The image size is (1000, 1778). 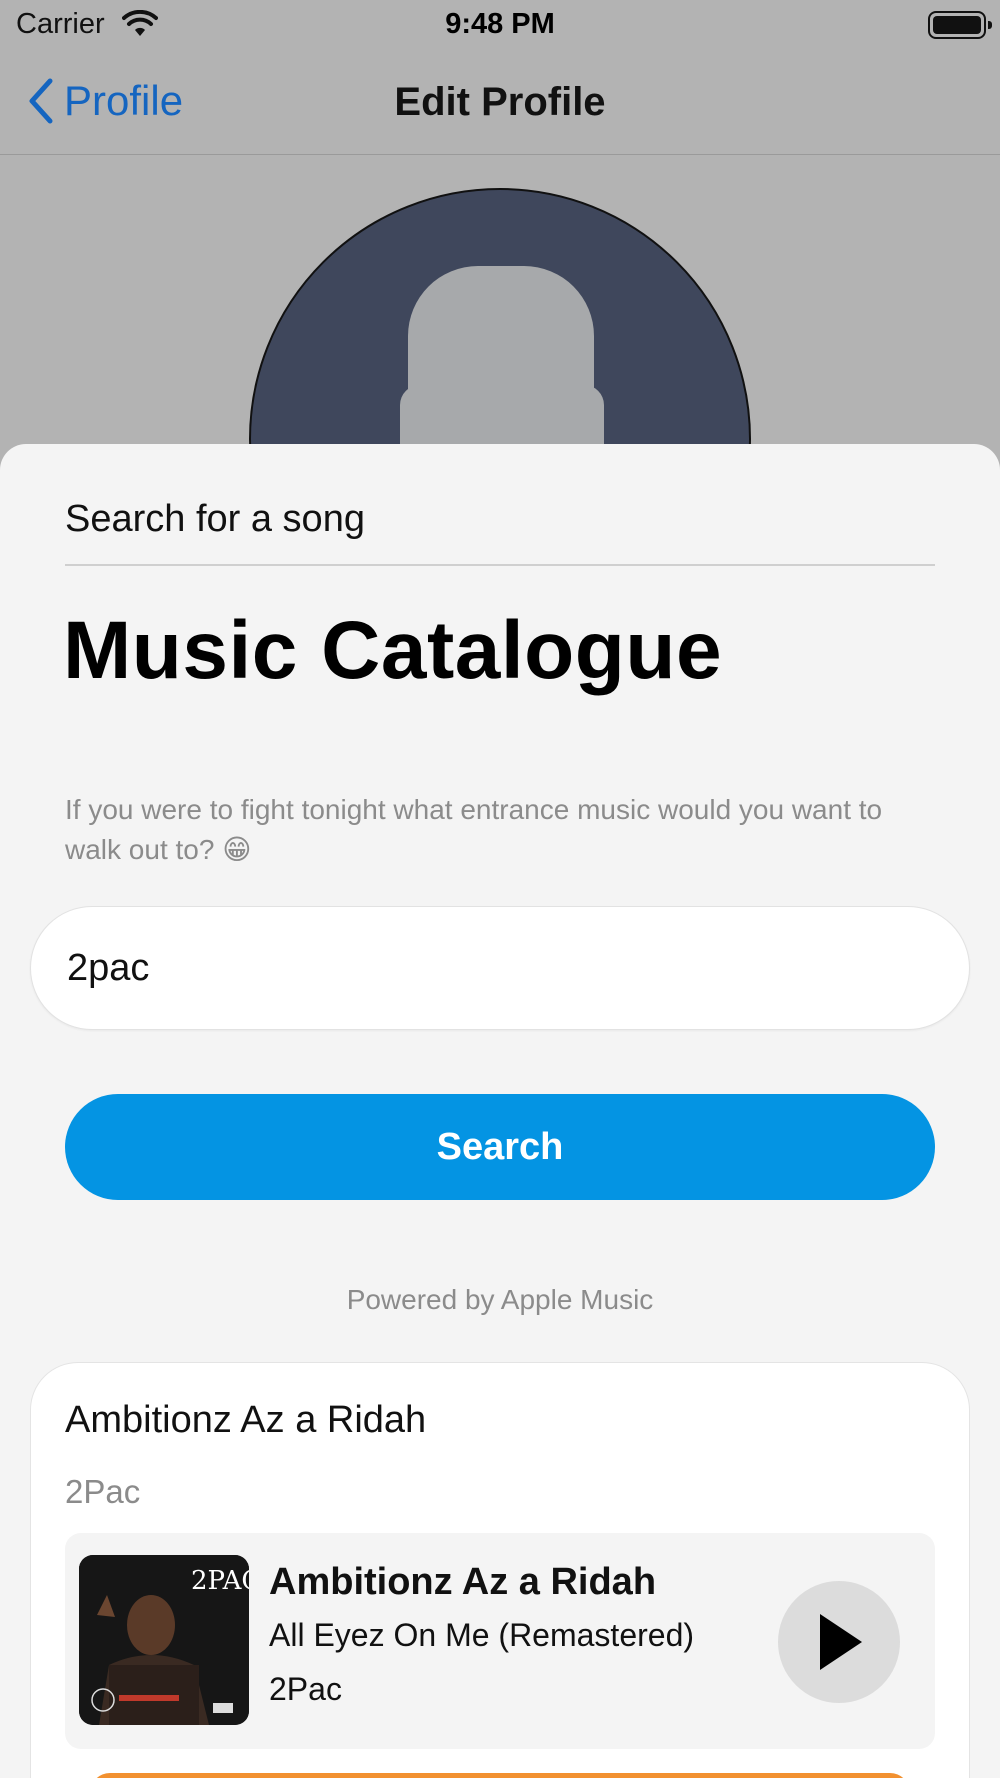 I want to click on track-title: Ambitionz Az a Ridah, so click(x=463, y=1582).